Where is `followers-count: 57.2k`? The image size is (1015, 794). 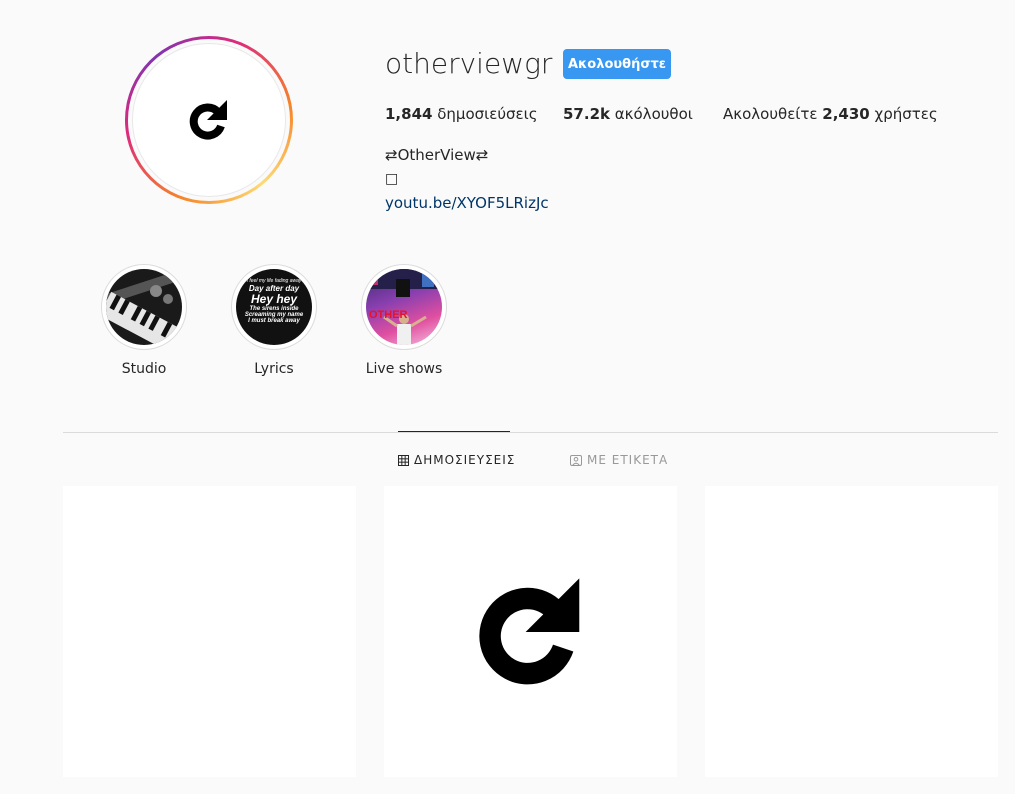
followers-count: 57.2k is located at coordinates (586, 114).